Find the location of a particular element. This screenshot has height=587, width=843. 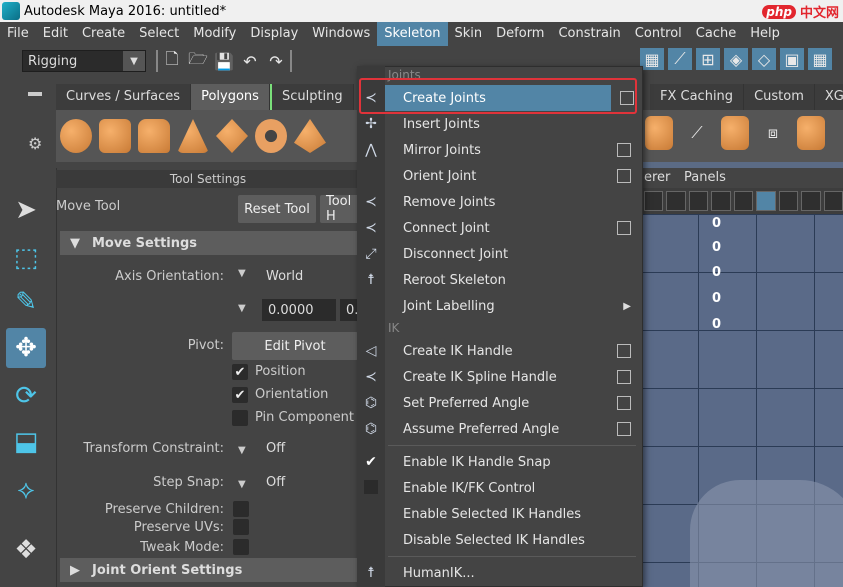

isolate-icon is located at coordinates (766, 201).